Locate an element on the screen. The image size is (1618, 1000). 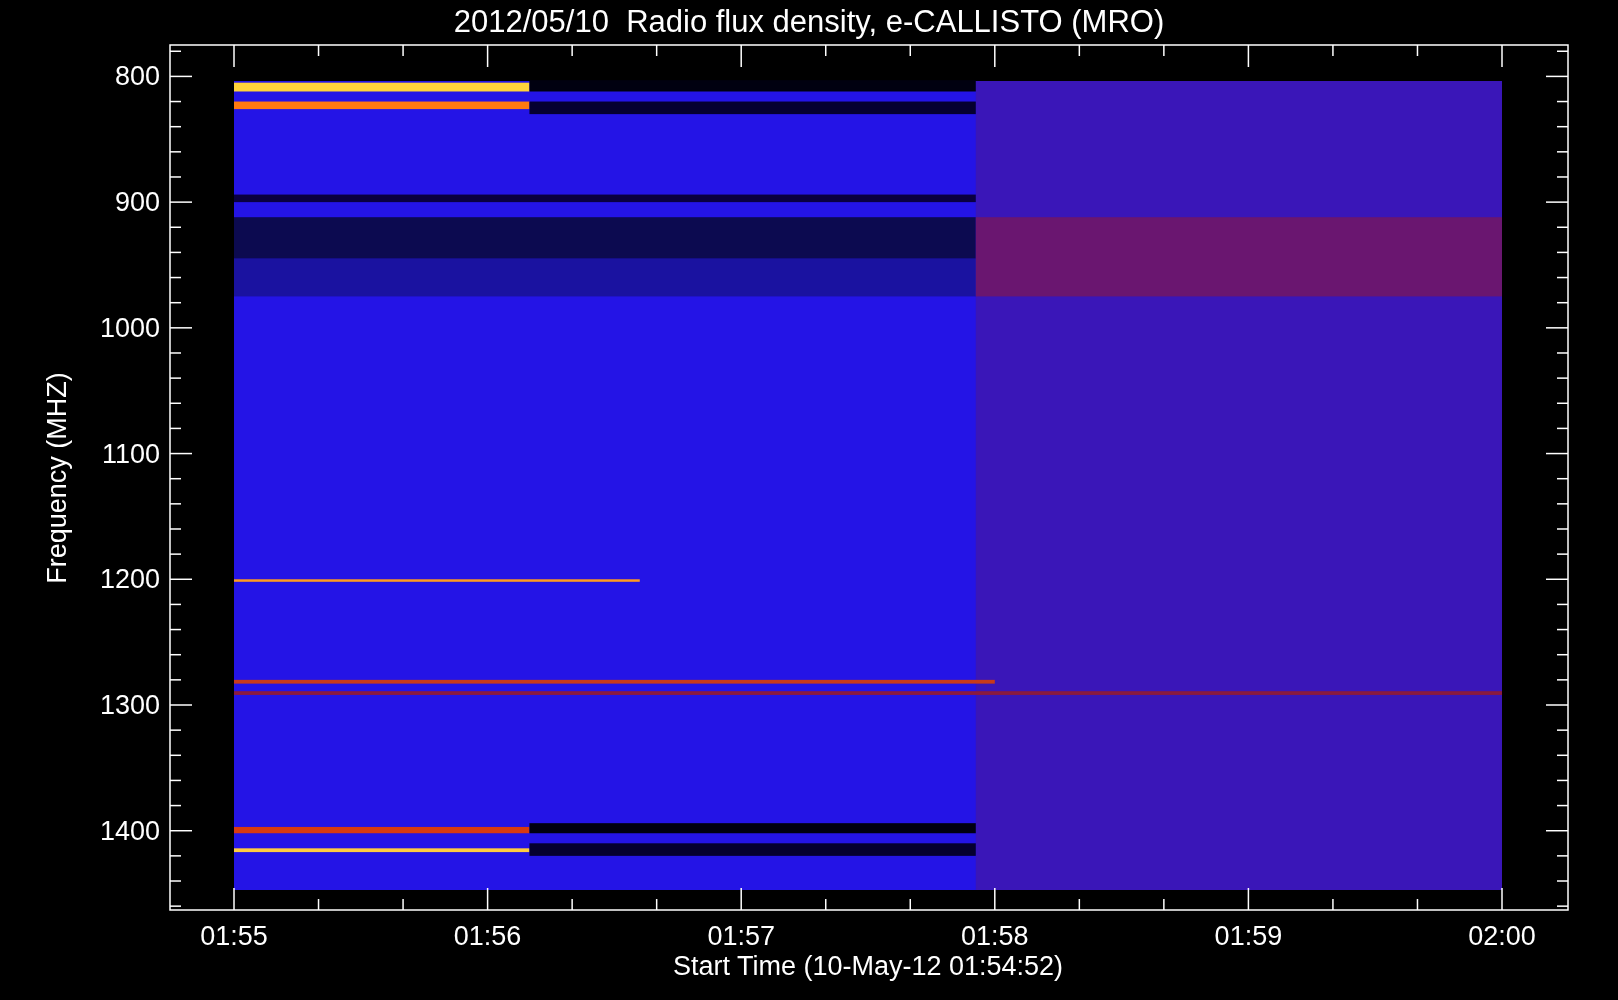
x-tick-label: 01:55 is located at coordinates (234, 936).